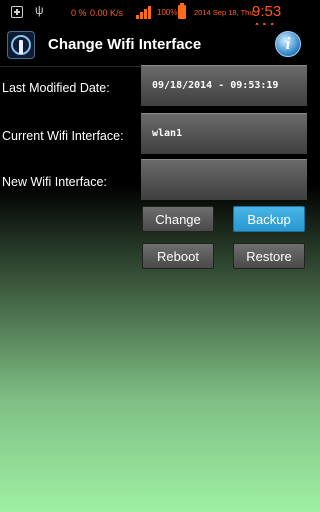 This screenshot has width=320, height=512. What do you see at coordinates (269, 256) in the screenshot?
I see `restore-button: Restore` at bounding box center [269, 256].